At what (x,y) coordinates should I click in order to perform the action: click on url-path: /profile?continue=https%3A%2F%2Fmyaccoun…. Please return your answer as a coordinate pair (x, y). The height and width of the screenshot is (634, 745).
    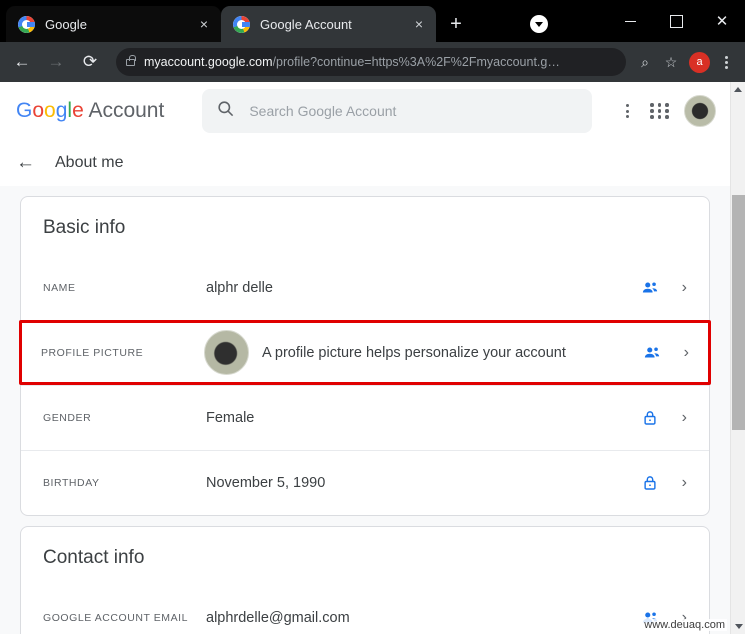
    Looking at the image, I should click on (416, 62).